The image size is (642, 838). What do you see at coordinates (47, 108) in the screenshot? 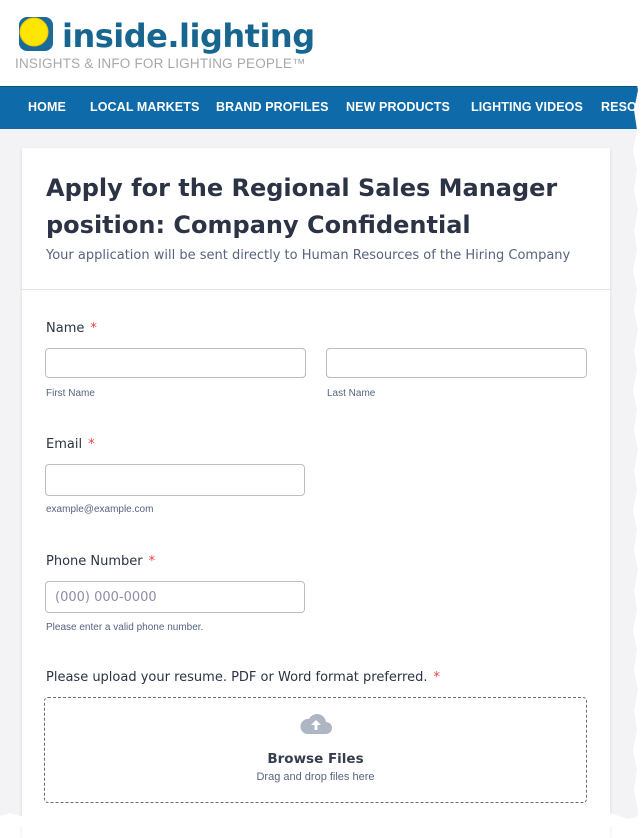
I see `nav-item-home: HOME` at bounding box center [47, 108].